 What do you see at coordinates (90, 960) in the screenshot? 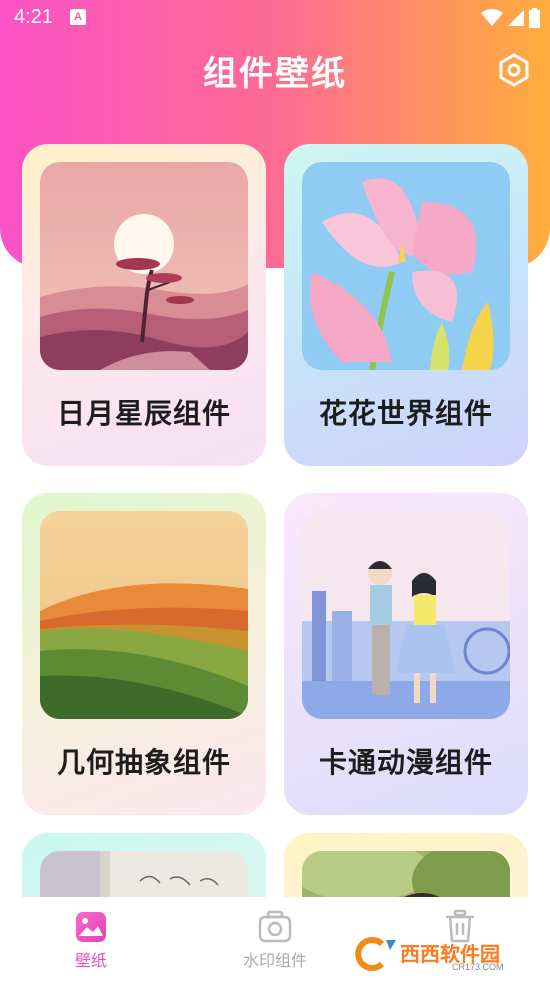
I see `nav-label: 壁纸` at bounding box center [90, 960].